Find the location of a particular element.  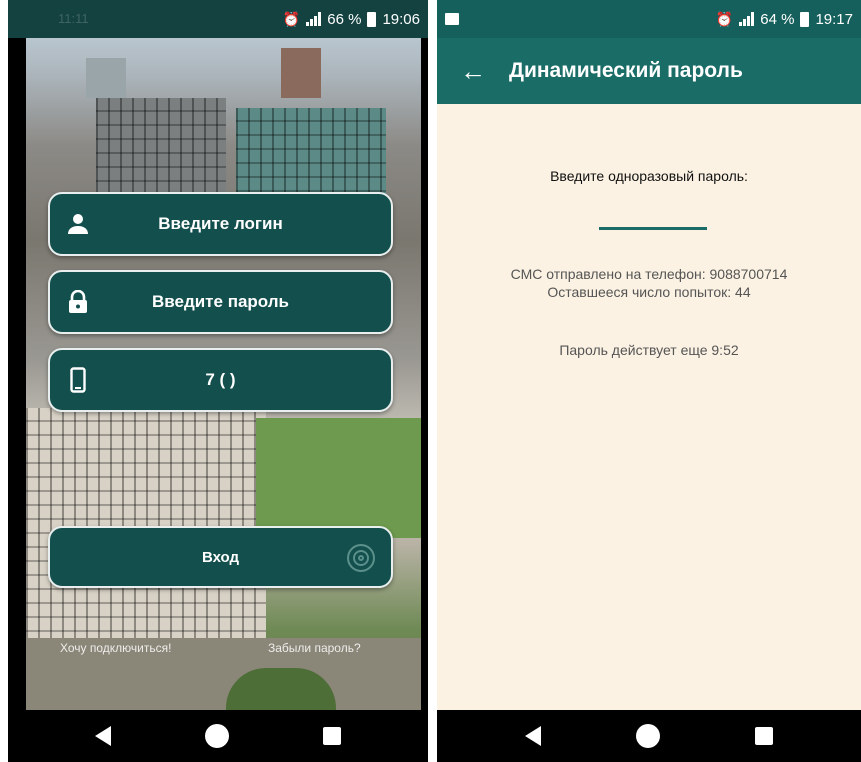

attempts-text: Оставшееся число попыток: 44 is located at coordinates (649, 292).